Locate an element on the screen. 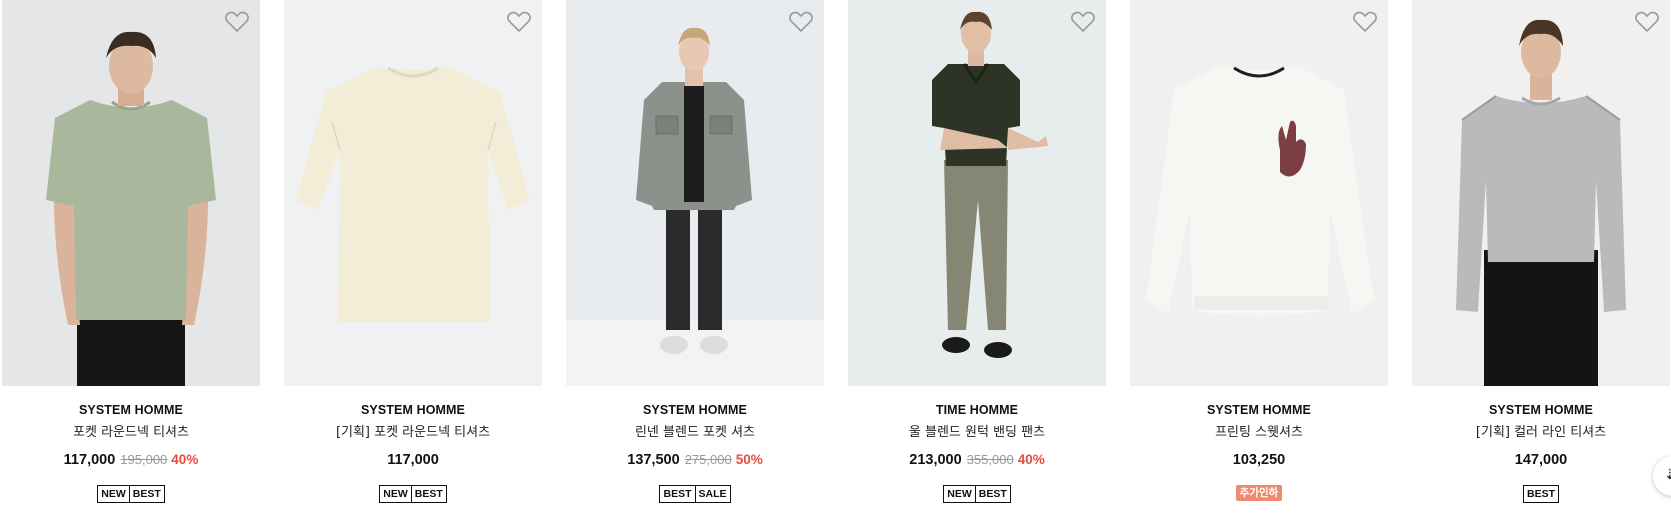 This screenshot has height=523, width=1671. sale-price: 137,500 is located at coordinates (653, 460).